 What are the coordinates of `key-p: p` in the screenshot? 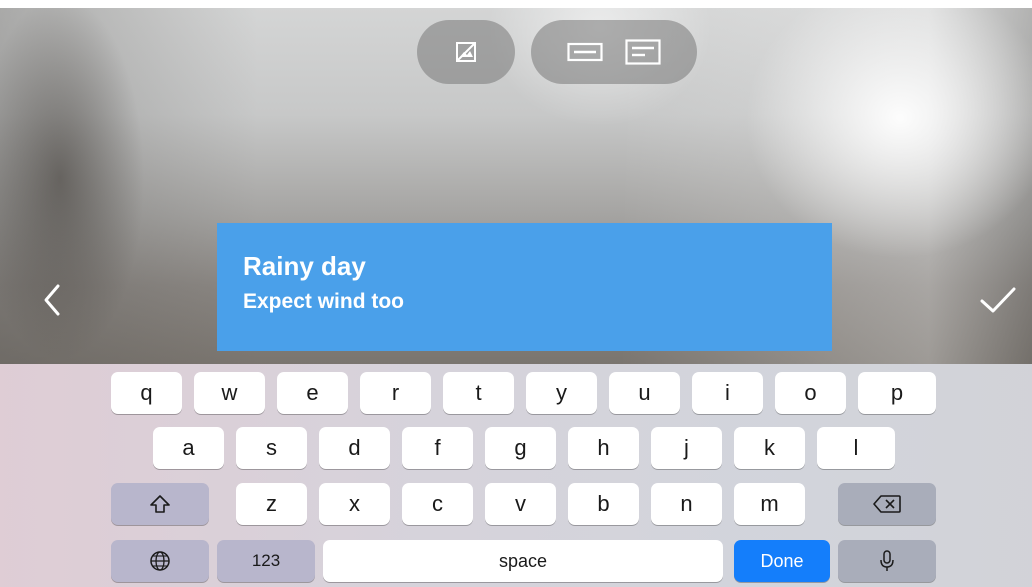 It's located at (897, 393).